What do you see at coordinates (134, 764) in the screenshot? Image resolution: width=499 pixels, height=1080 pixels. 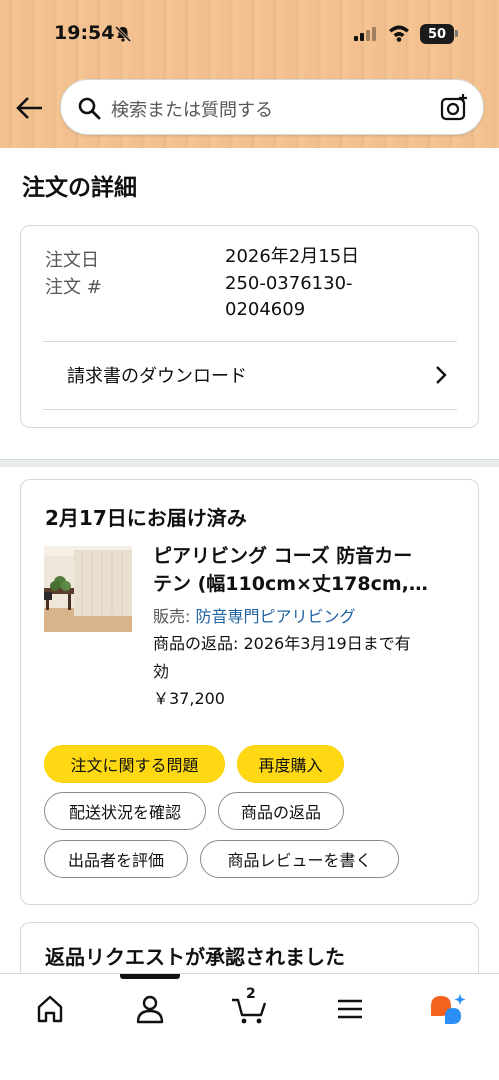 I see `order-issue-button: 注文に関する問題` at bounding box center [134, 764].